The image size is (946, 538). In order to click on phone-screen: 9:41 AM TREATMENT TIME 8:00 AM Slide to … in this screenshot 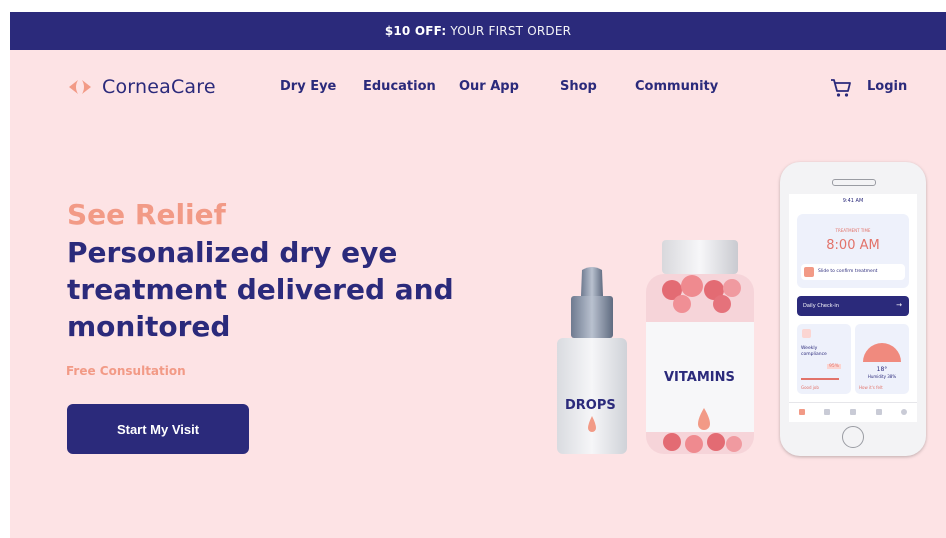, I will do `click(853, 308)`.